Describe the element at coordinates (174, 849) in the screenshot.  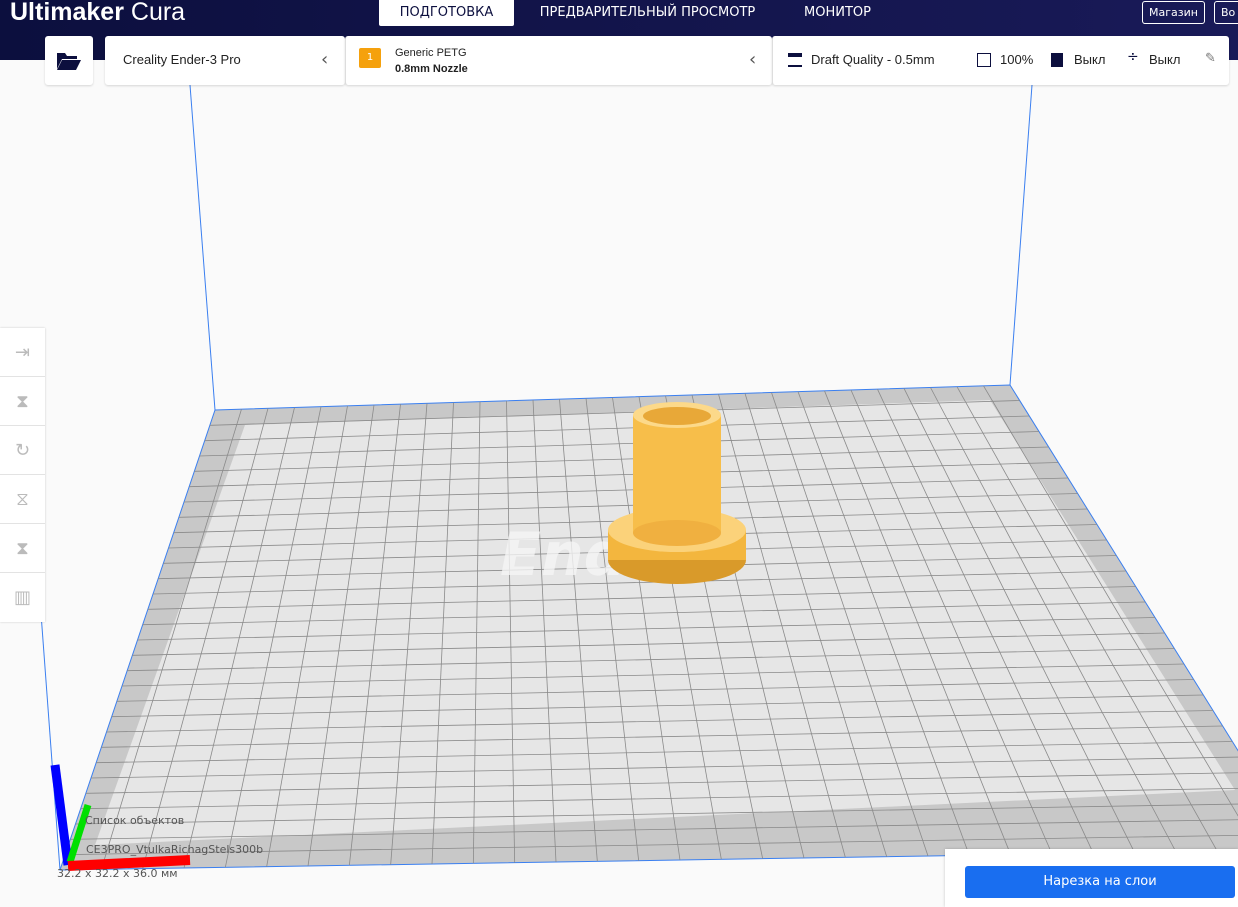
I see `object-name: CE3PRO_VtulkaRichagStels300b` at that location.